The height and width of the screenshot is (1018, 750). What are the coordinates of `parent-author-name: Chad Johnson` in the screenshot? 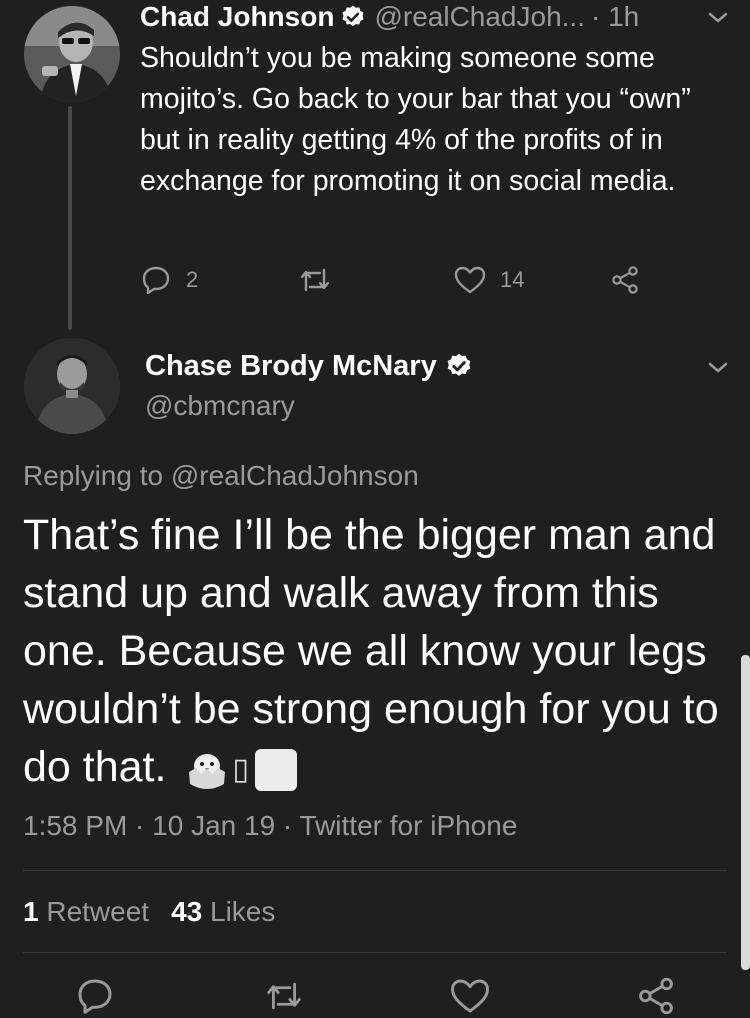 It's located at (237, 17).